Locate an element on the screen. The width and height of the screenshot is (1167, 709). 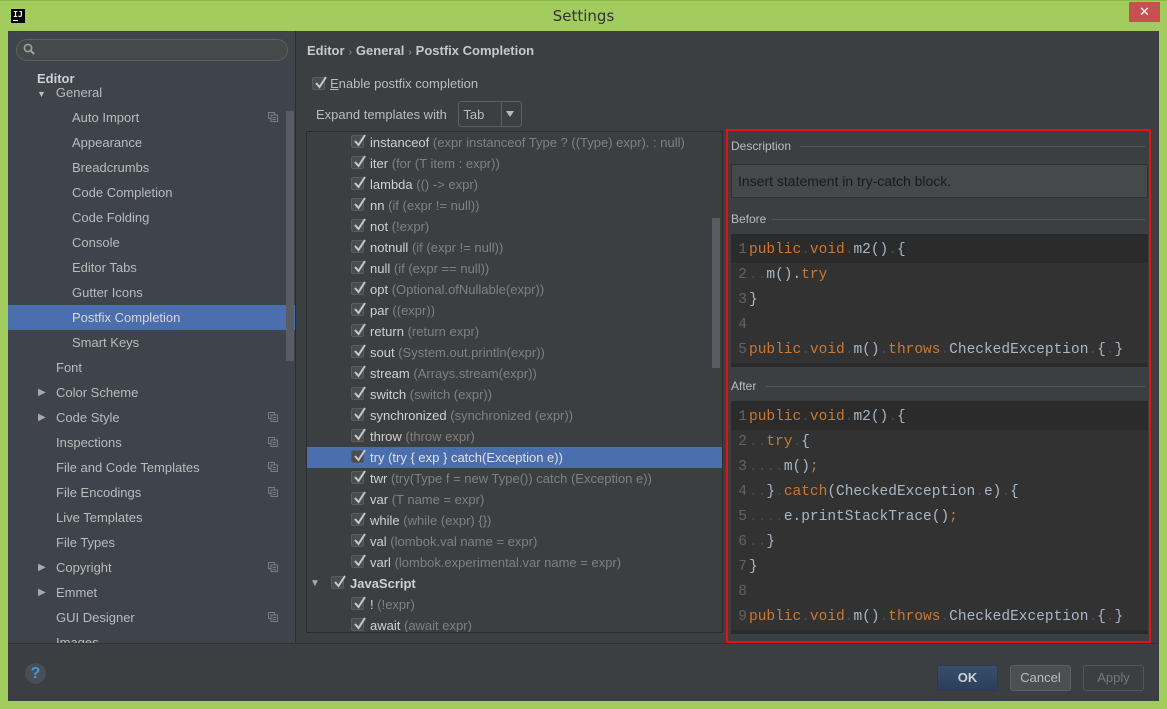
help-button: ? is located at coordinates (35, 673).